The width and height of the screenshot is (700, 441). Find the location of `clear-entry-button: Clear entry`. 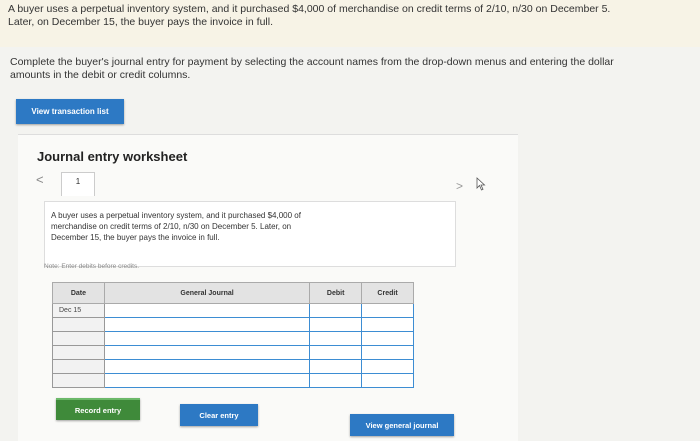

clear-entry-button: Clear entry is located at coordinates (219, 415).